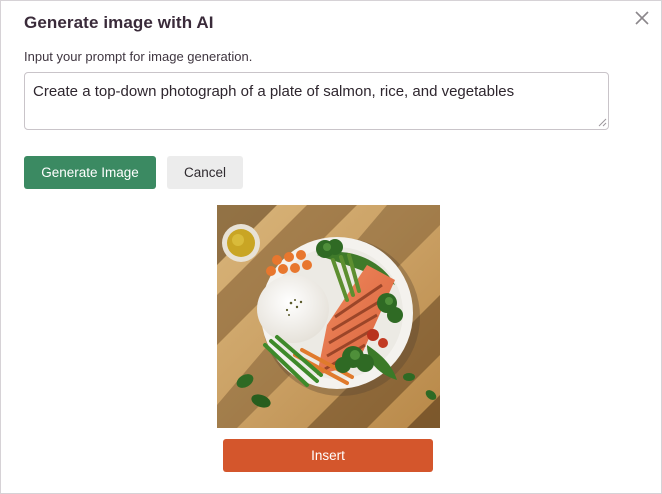 The image size is (662, 494). What do you see at coordinates (119, 22) in the screenshot?
I see `dialog-title: Generate image with AI` at bounding box center [119, 22].